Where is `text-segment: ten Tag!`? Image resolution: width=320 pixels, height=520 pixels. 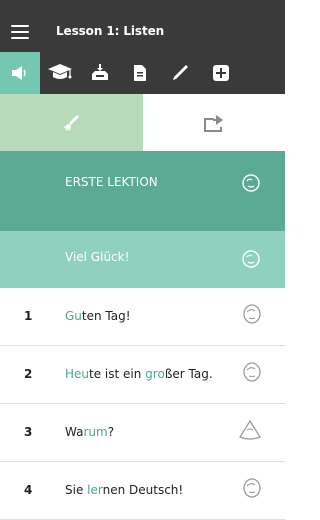
text-segment: ten Tag! is located at coordinates (106, 316).